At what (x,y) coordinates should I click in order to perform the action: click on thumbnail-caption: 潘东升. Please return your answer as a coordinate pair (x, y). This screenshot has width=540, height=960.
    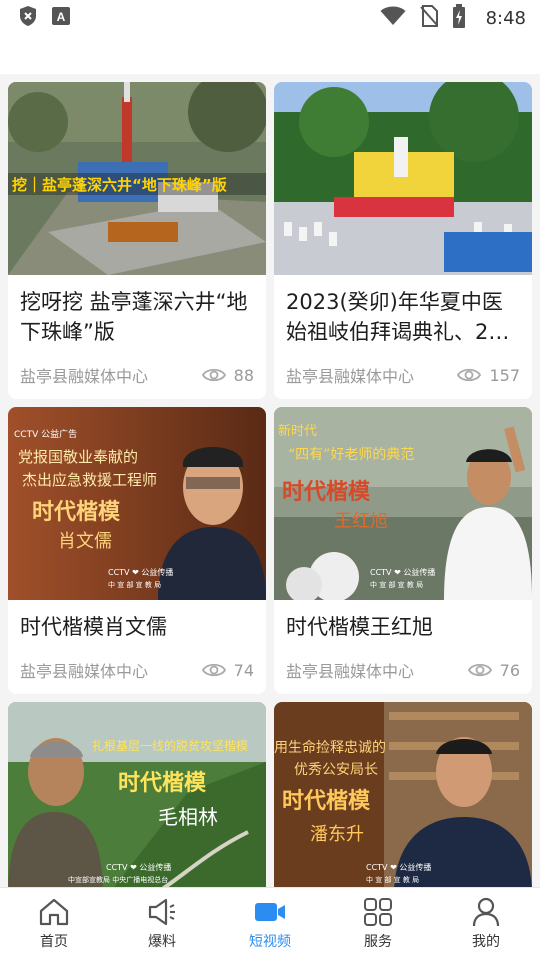
    Looking at the image, I should click on (337, 834).